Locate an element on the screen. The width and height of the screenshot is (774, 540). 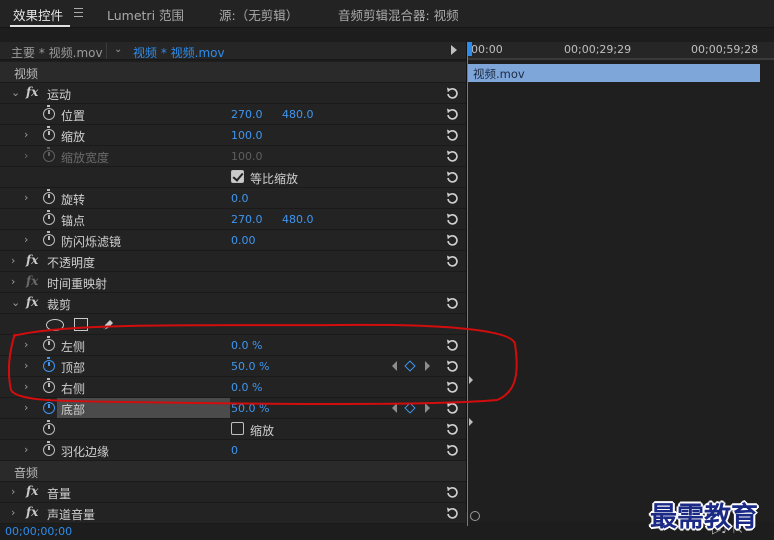
anti-flicker-value: 0.00 is located at coordinates (243, 240).